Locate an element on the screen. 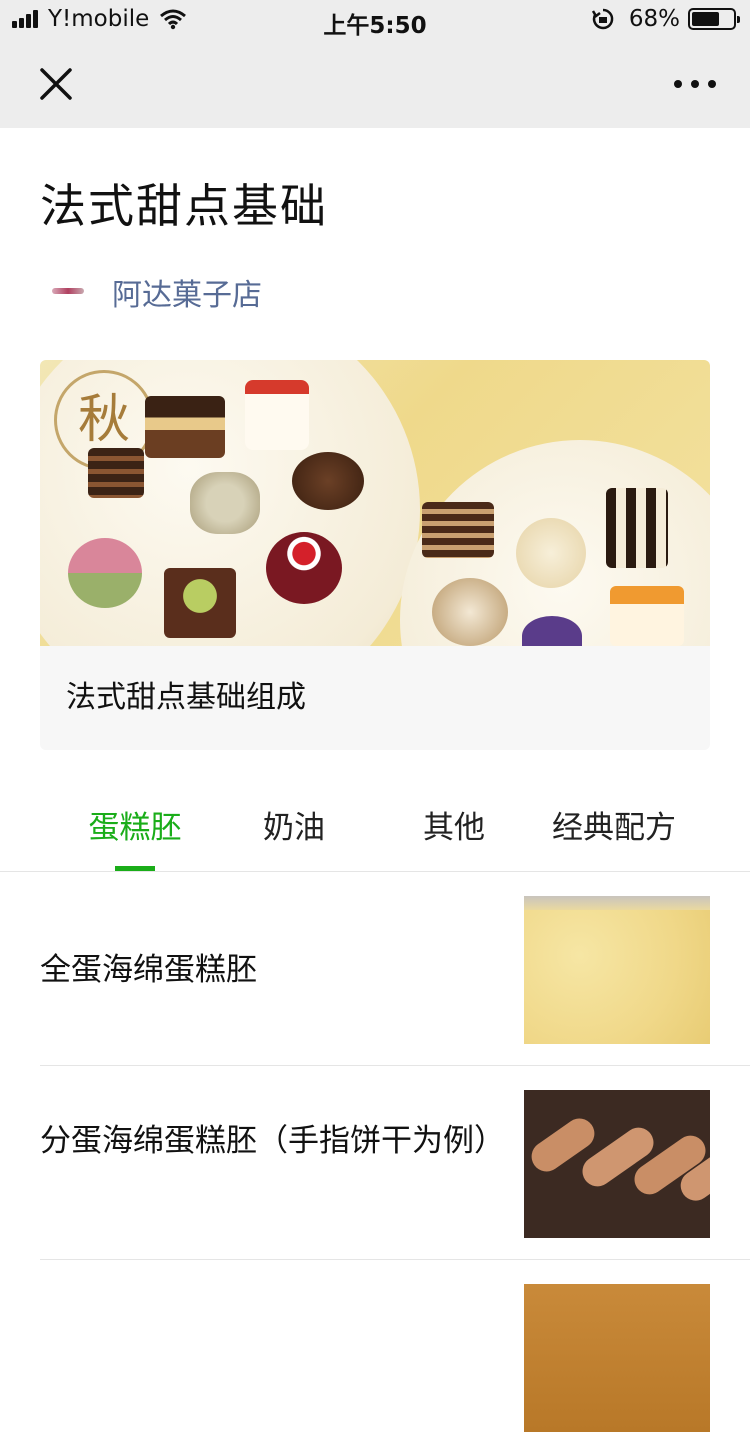 Image resolution: width=750 pixels, height=1432 pixels. rotation-lock-icon is located at coordinates (602, 19).